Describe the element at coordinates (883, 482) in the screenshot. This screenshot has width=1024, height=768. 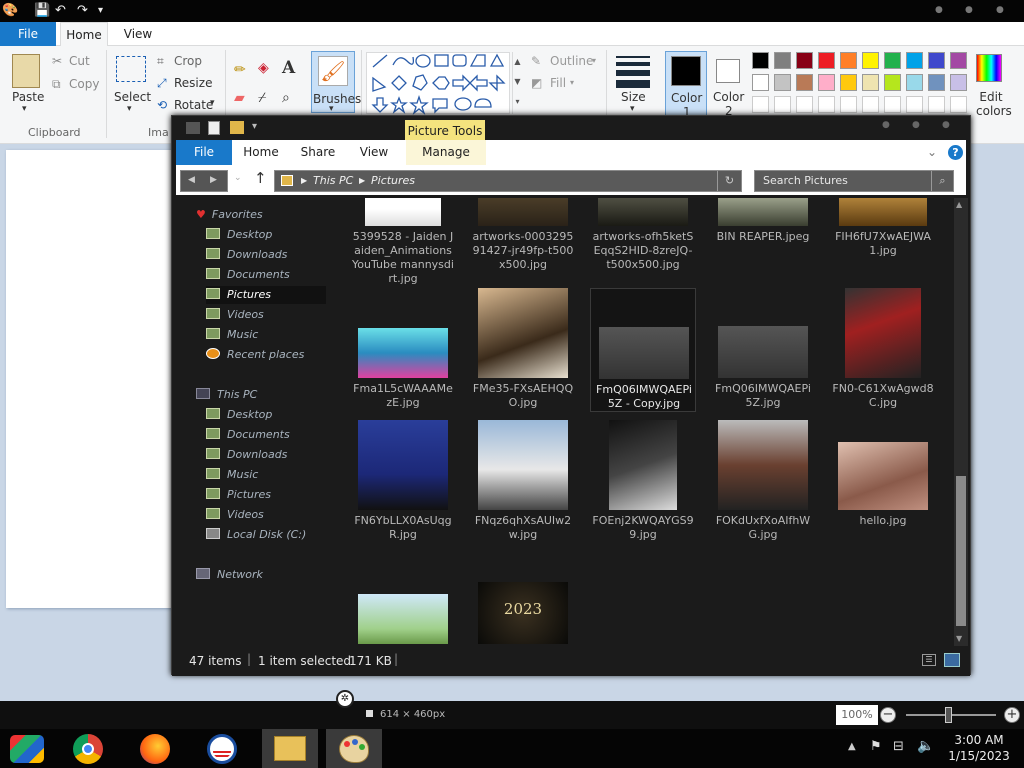
I see `file-item: hello.jpg` at that location.